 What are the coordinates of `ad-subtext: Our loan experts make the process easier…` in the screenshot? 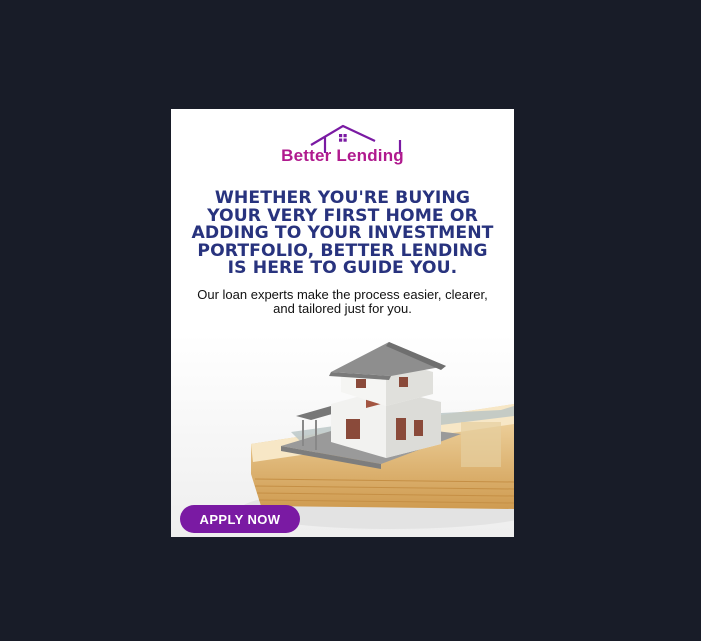 It's located at (342, 301).